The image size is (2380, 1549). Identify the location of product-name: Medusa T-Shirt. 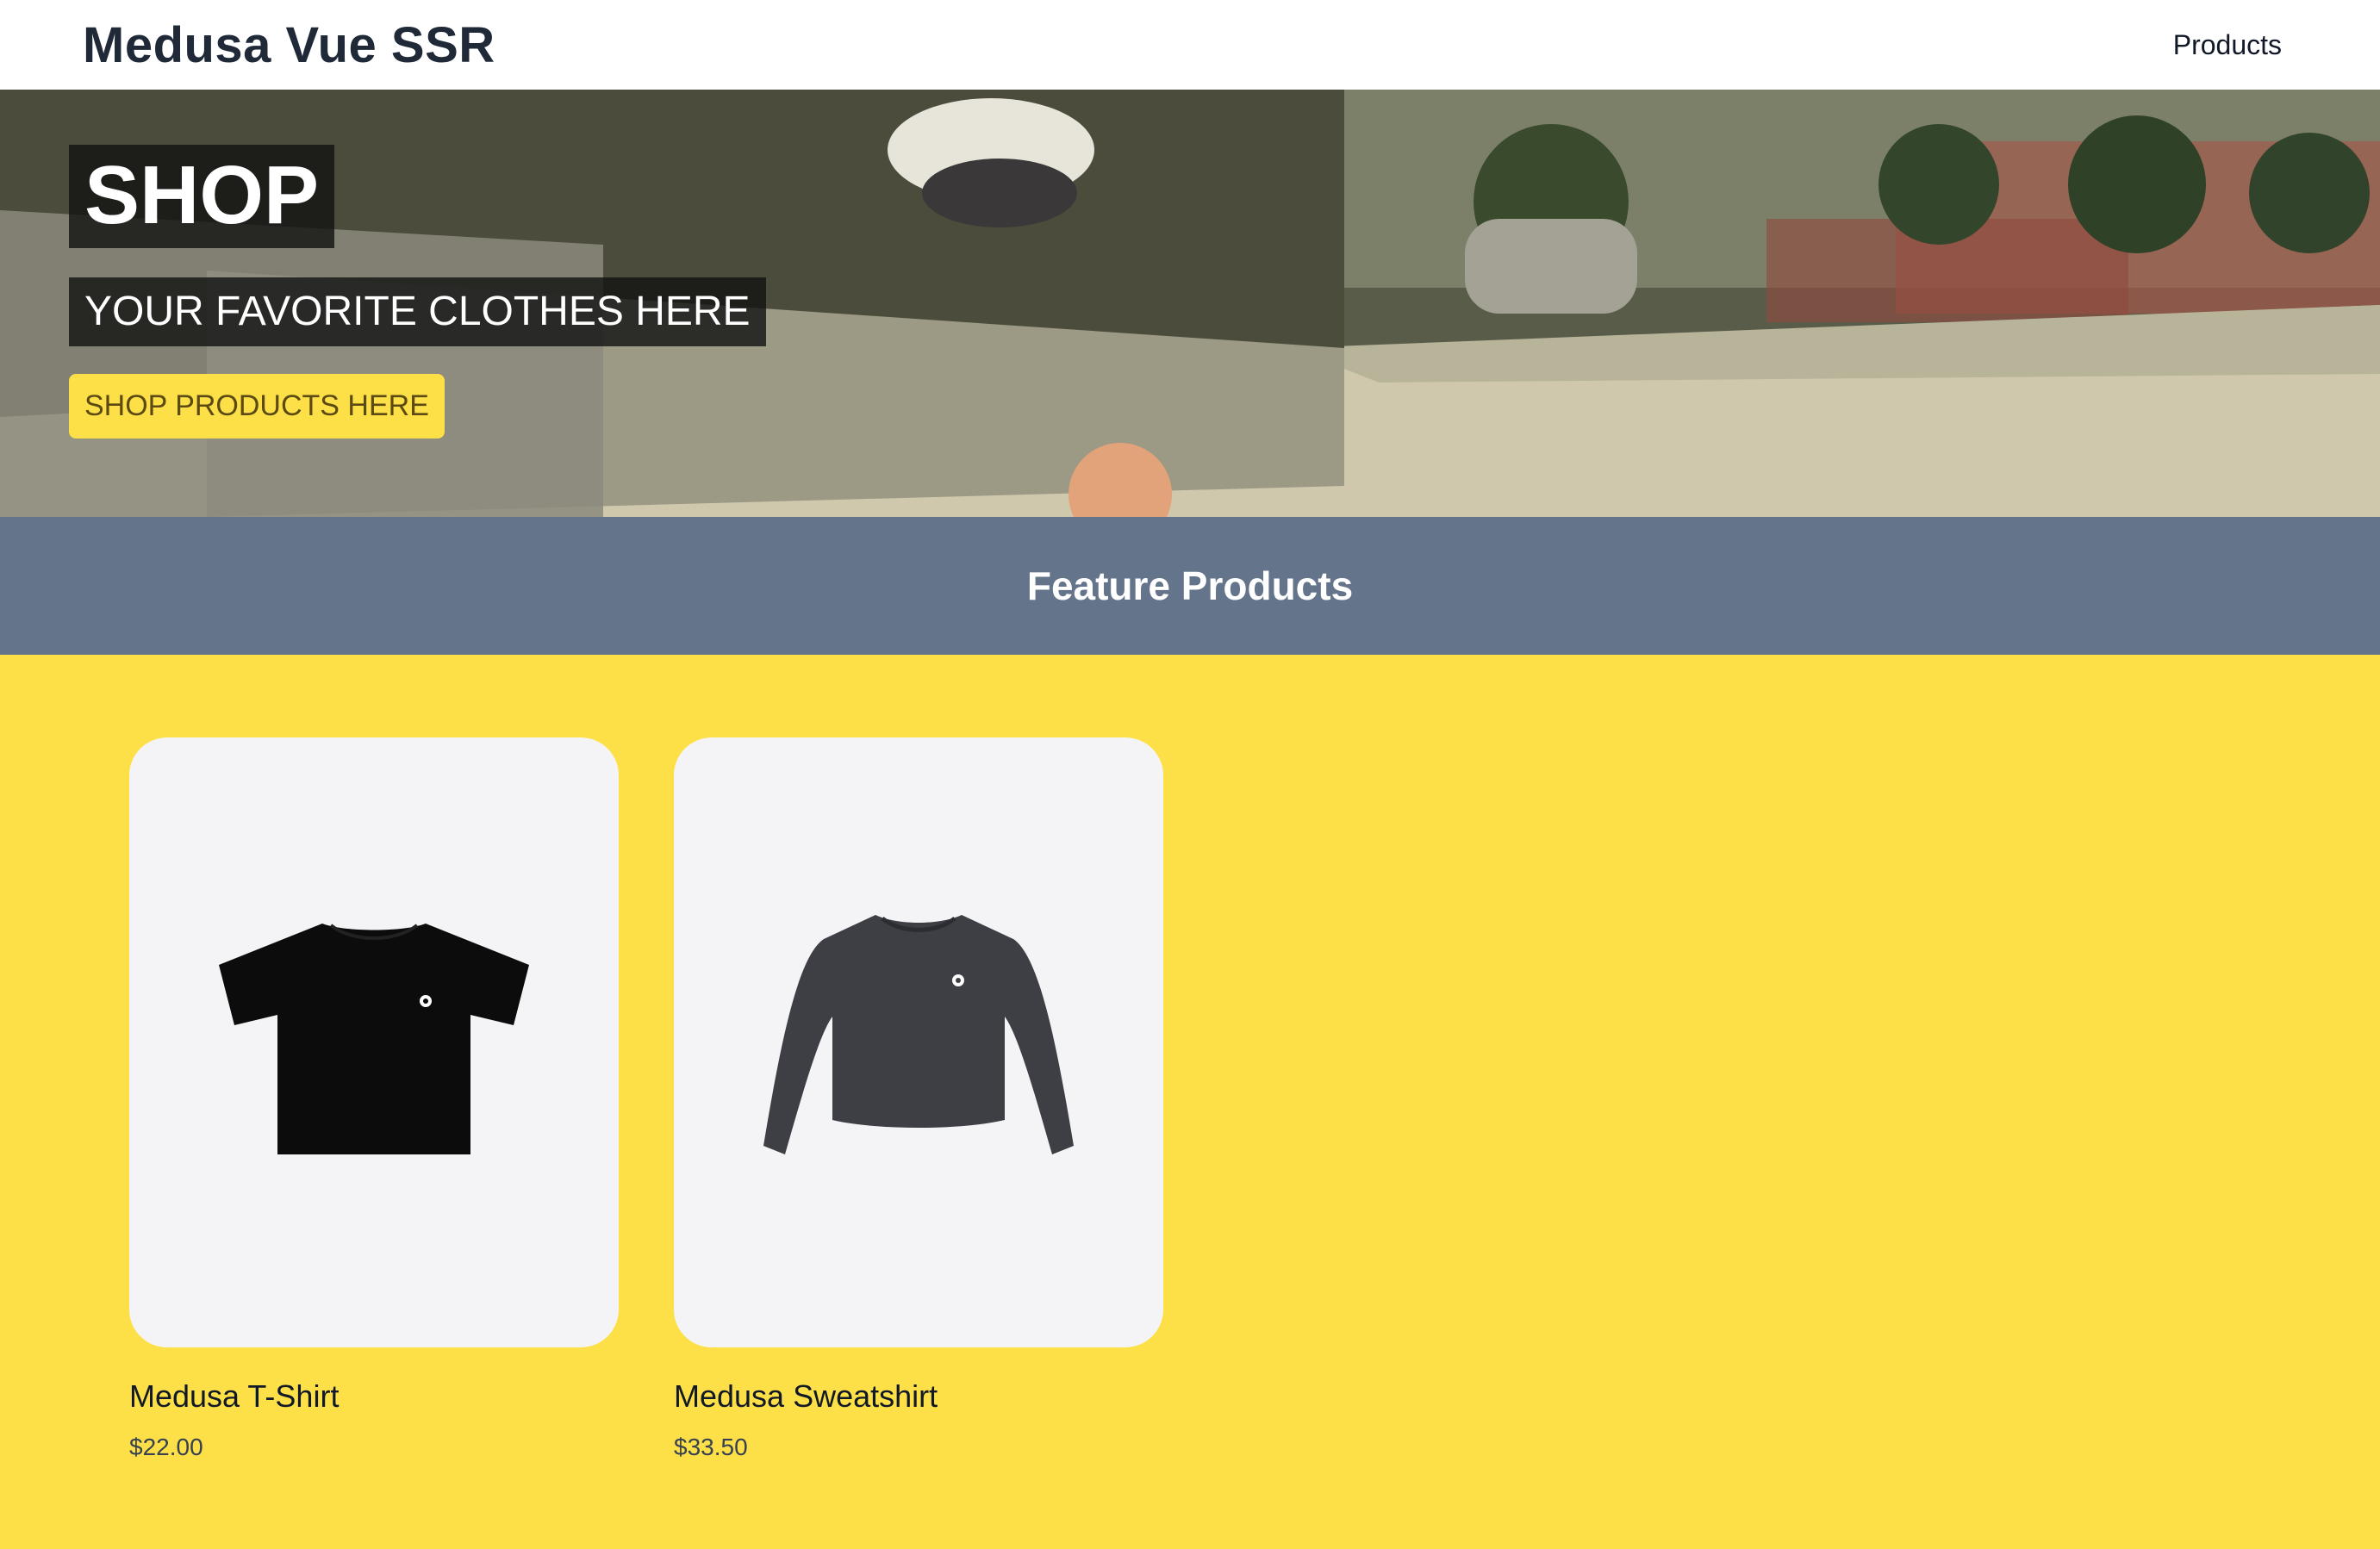
(374, 1396).